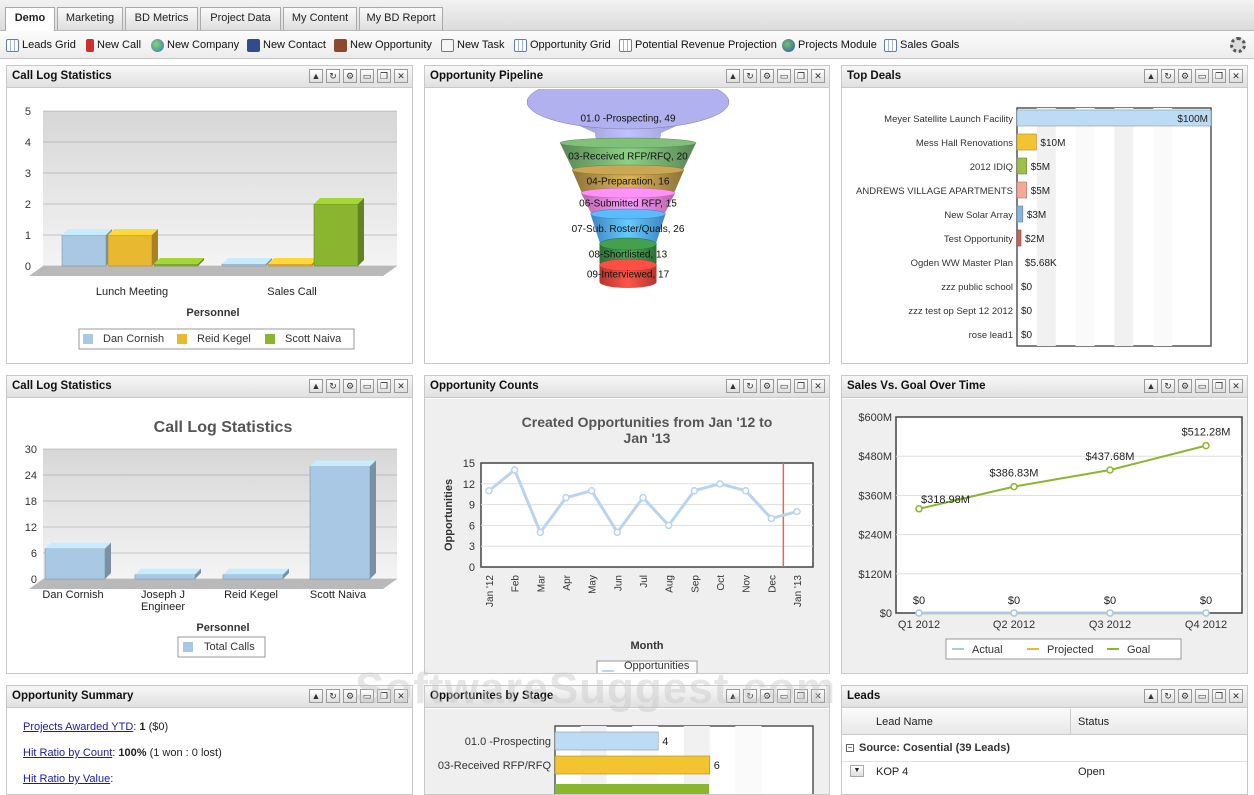  What do you see at coordinates (850, 748) in the screenshot?
I see `collapse-icon: −` at bounding box center [850, 748].